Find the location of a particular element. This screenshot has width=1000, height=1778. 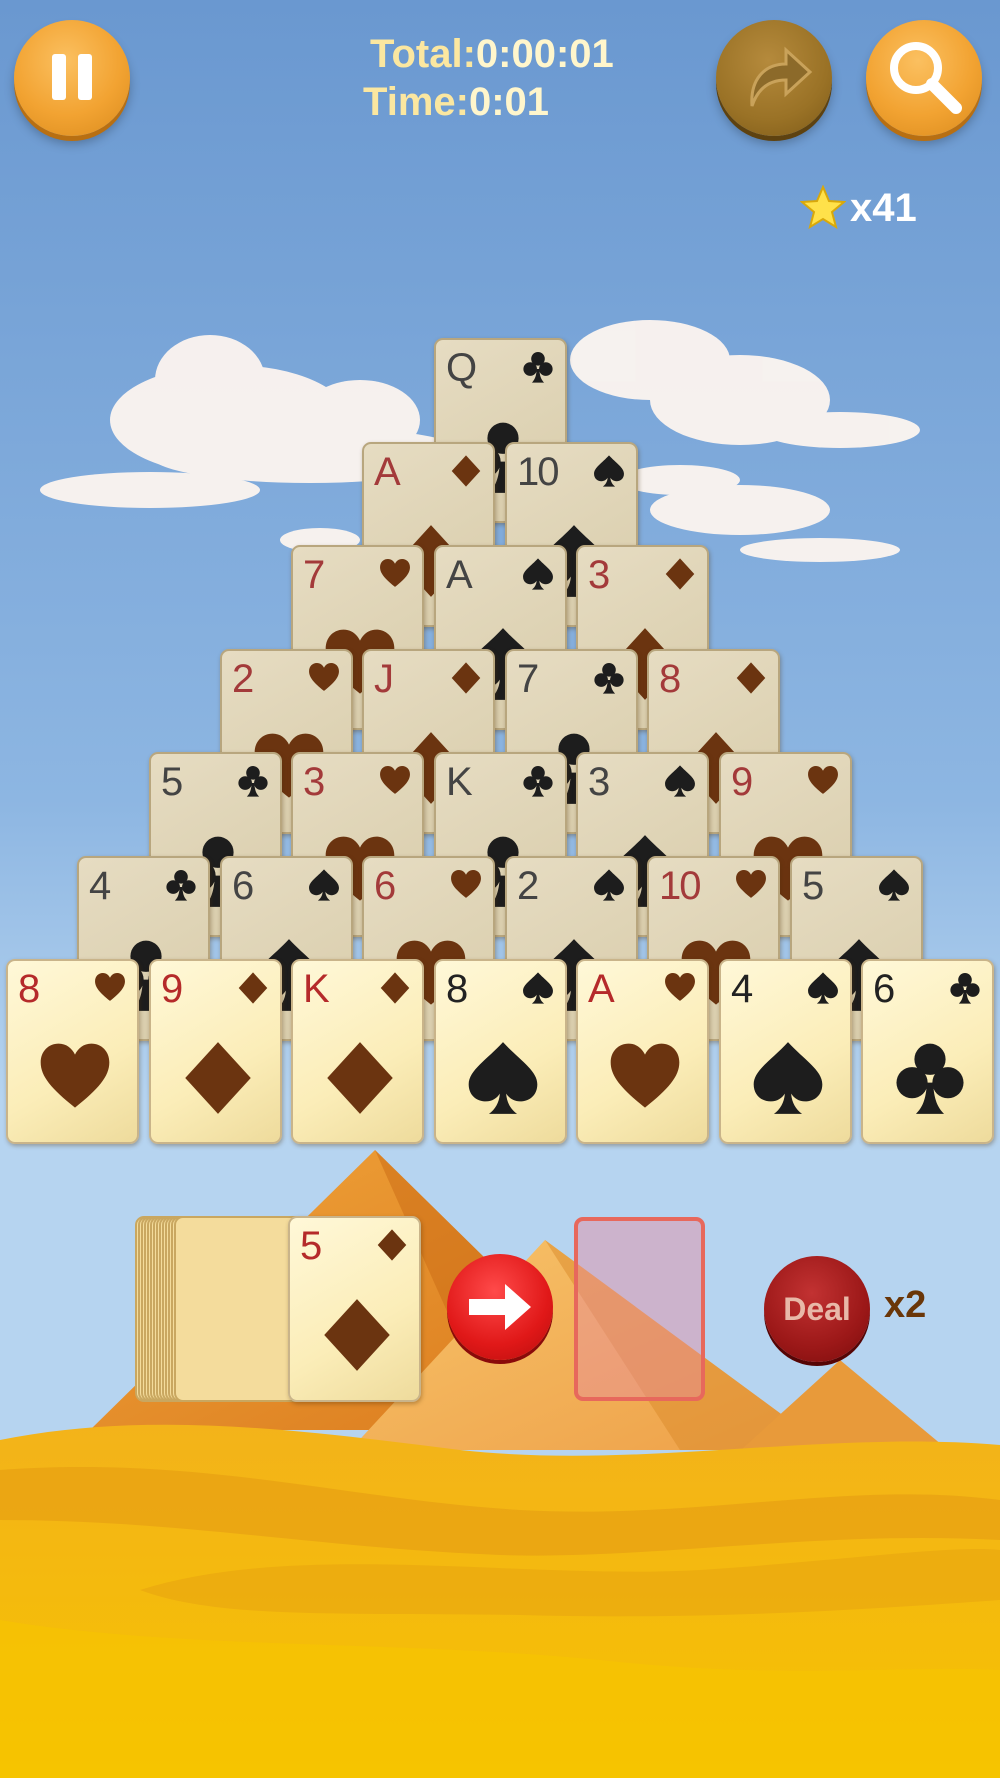

total-timer: Total:0:00:01 is located at coordinates (492, 54).